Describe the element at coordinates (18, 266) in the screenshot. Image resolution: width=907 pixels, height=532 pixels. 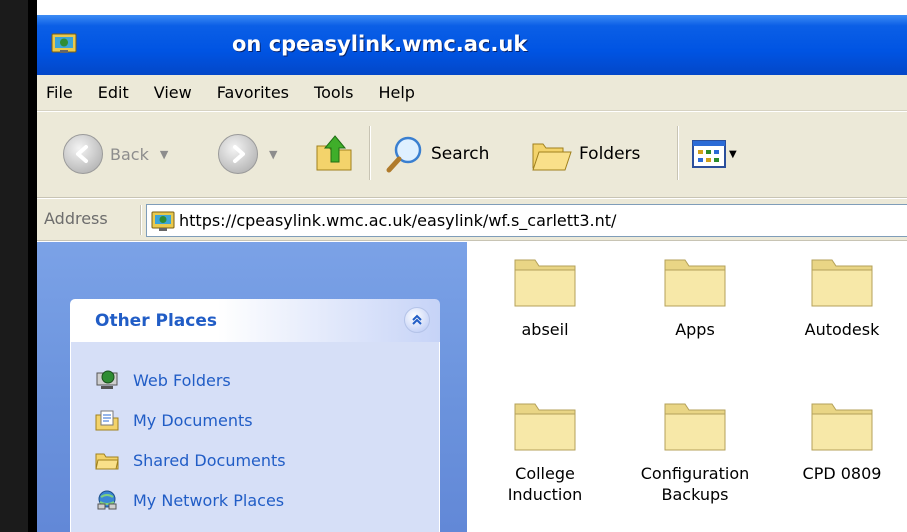
I see `desktop-left-edge` at that location.